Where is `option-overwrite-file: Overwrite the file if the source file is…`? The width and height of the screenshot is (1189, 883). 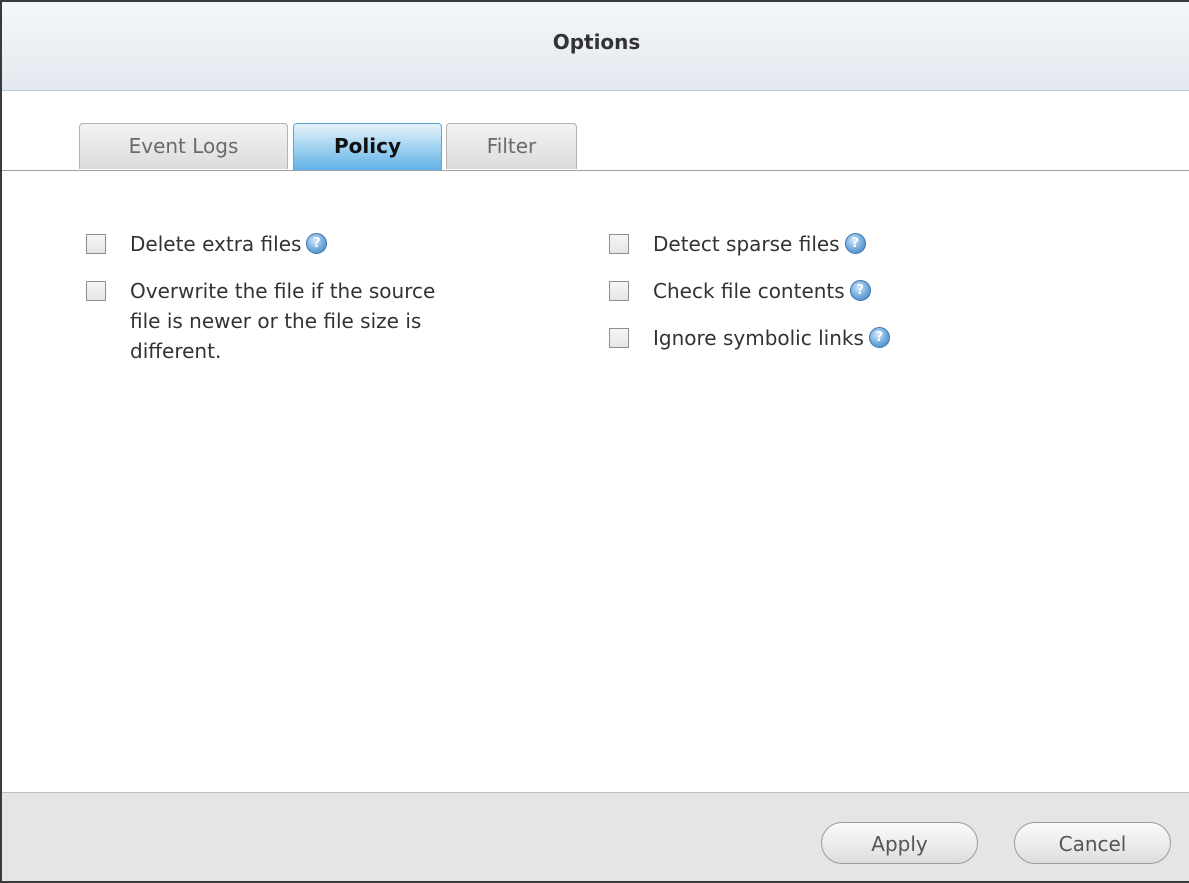 option-overwrite-file: Overwrite the file if the source file is… is located at coordinates (316, 321).